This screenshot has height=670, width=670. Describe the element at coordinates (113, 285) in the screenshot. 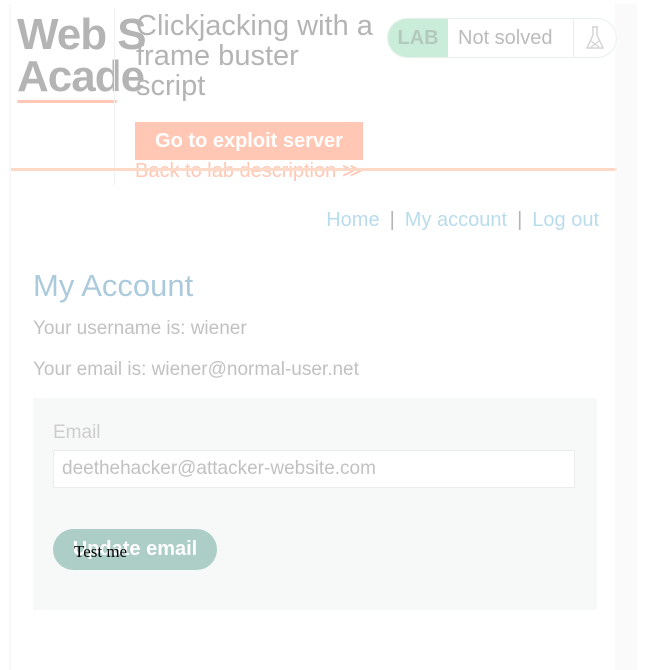

I see `page-title: My Account` at that location.